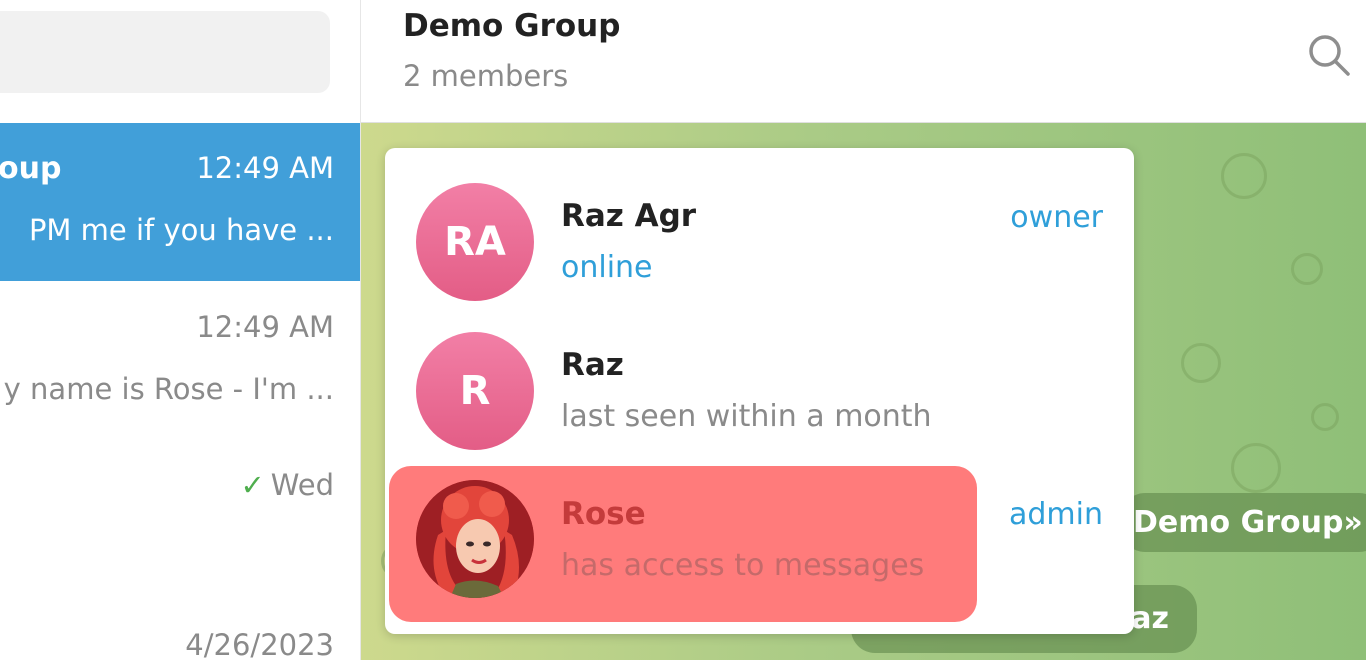 The image size is (1366, 660). What do you see at coordinates (746, 416) in the screenshot?
I see `member-status: last seen within a month` at bounding box center [746, 416].